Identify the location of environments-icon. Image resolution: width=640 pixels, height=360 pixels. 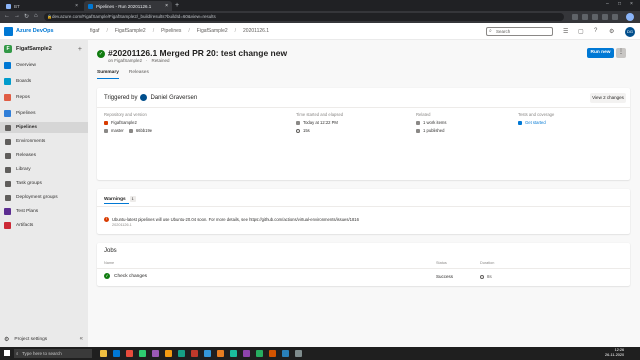
(8, 141).